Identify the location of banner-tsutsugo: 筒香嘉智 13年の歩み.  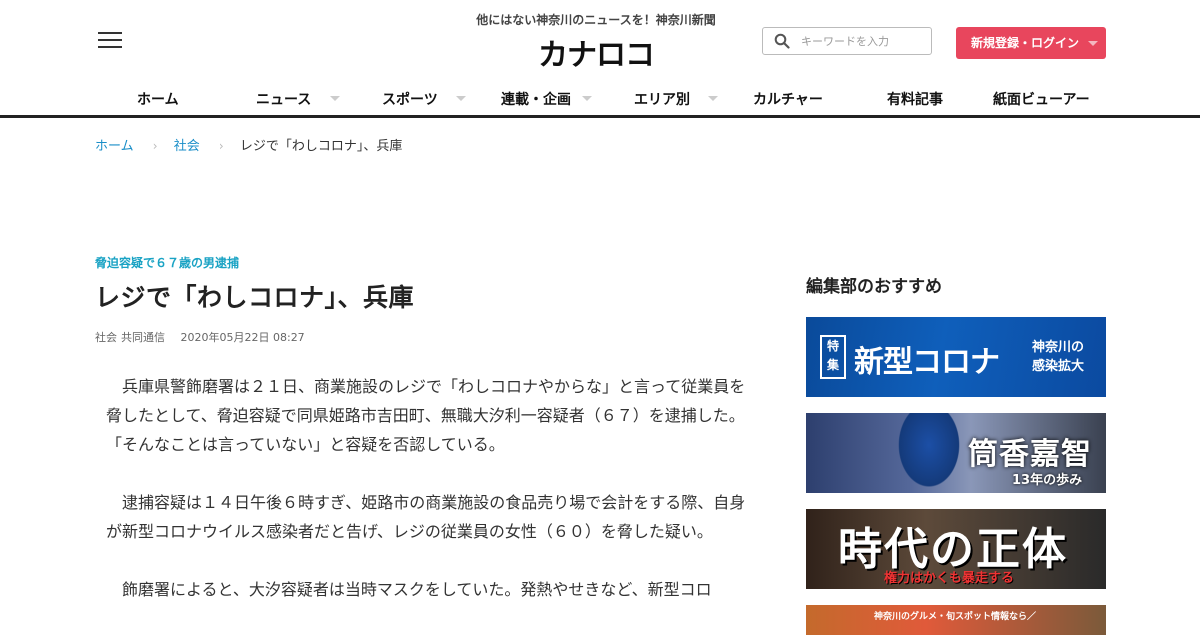
(956, 453).